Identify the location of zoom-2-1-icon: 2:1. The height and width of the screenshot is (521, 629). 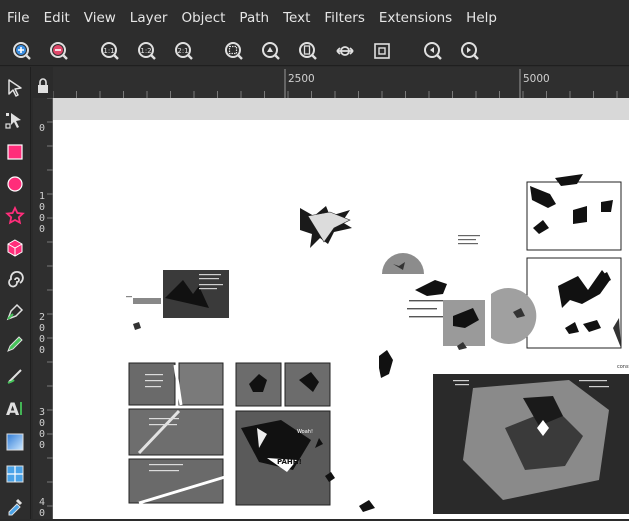
(184, 51).